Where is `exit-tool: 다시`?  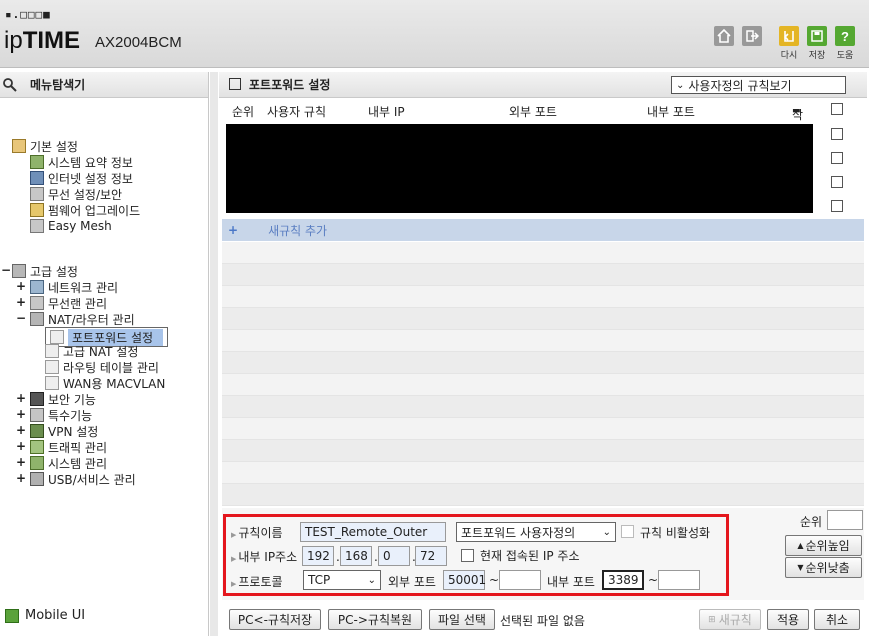 exit-tool: 다시 is located at coordinates (789, 43).